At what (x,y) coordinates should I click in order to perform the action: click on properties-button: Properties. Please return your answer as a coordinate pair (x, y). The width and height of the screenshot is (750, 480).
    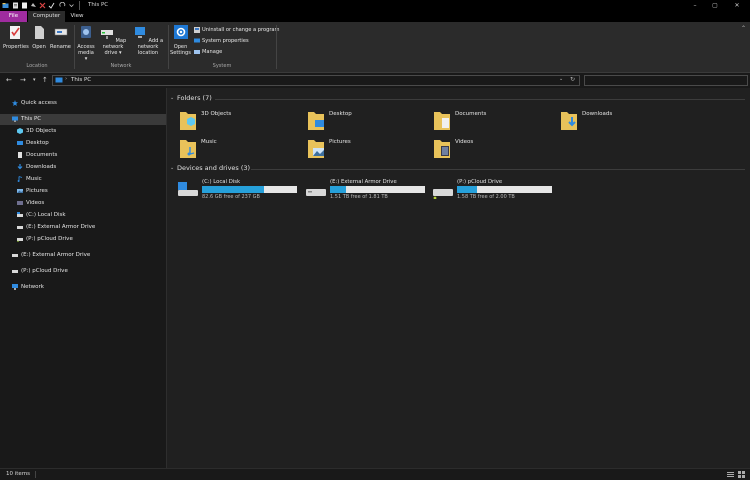
    Looking at the image, I should click on (16, 37).